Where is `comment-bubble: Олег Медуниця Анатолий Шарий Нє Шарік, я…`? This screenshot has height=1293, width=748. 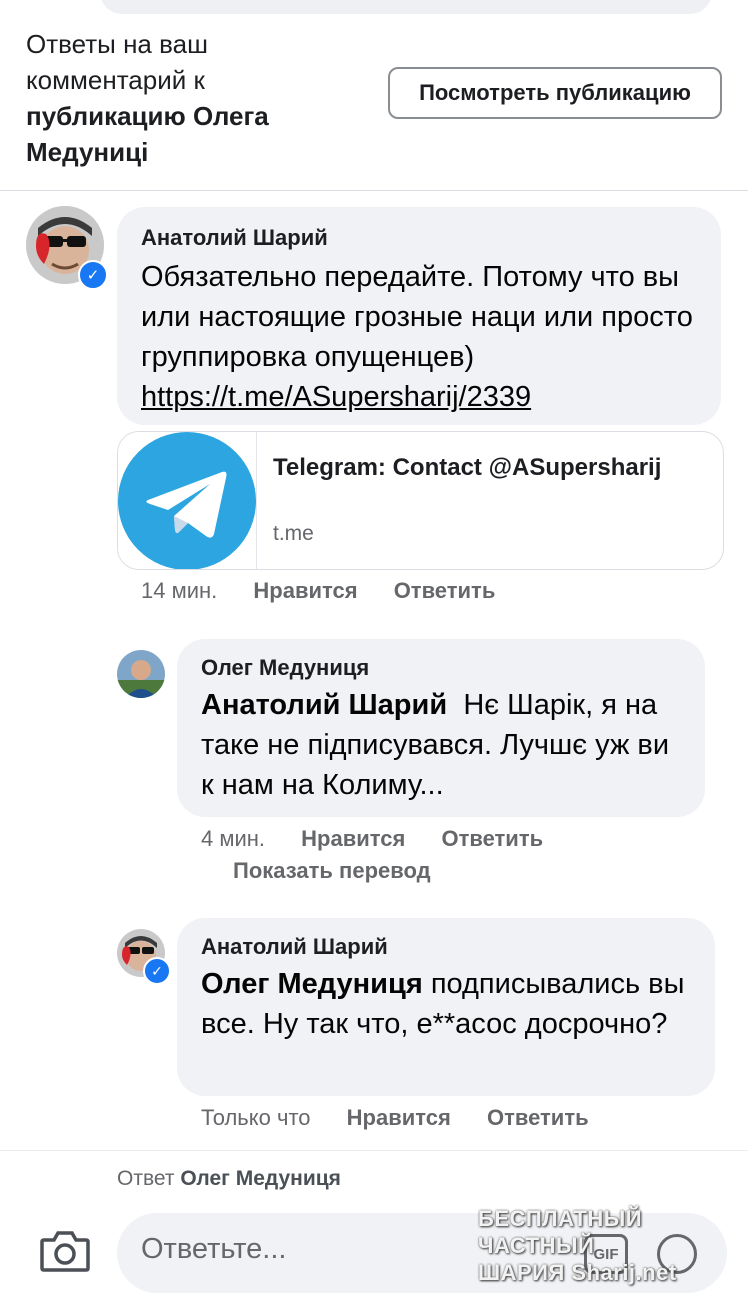 comment-bubble: Олег Медуниця Анатолий Шарий Нє Шарік, я… is located at coordinates (441, 728).